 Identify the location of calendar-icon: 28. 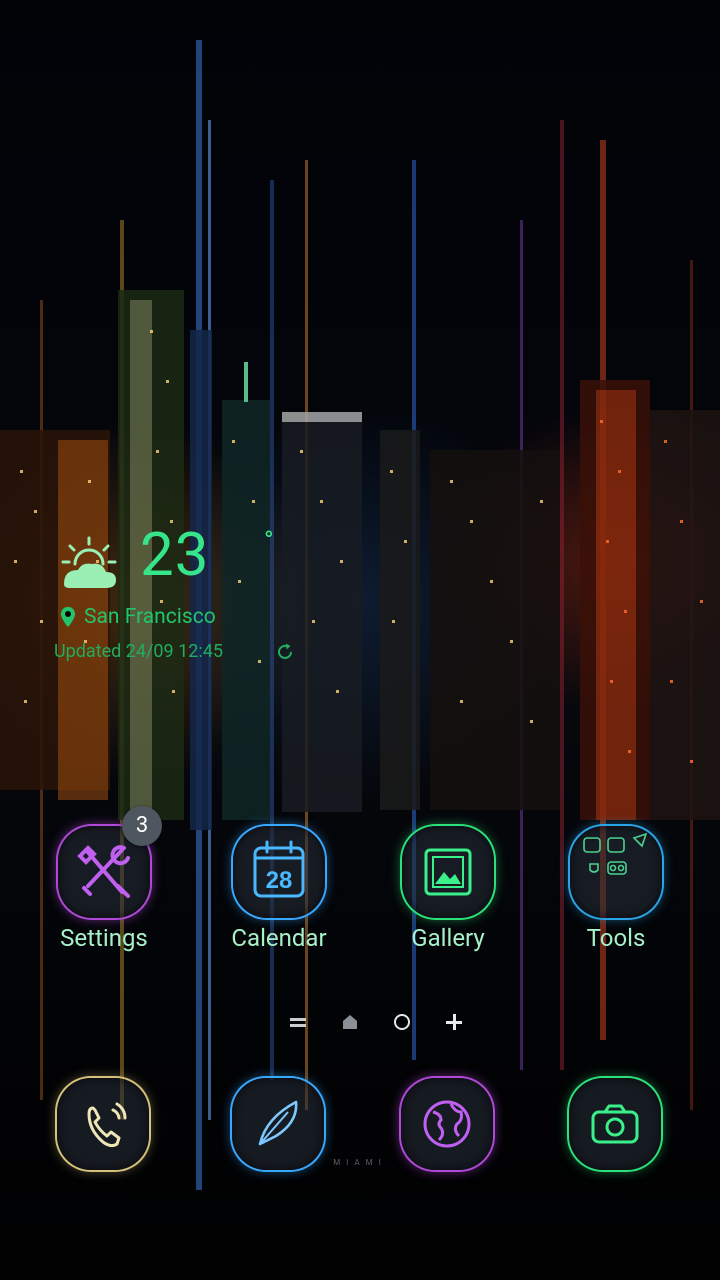
(279, 869).